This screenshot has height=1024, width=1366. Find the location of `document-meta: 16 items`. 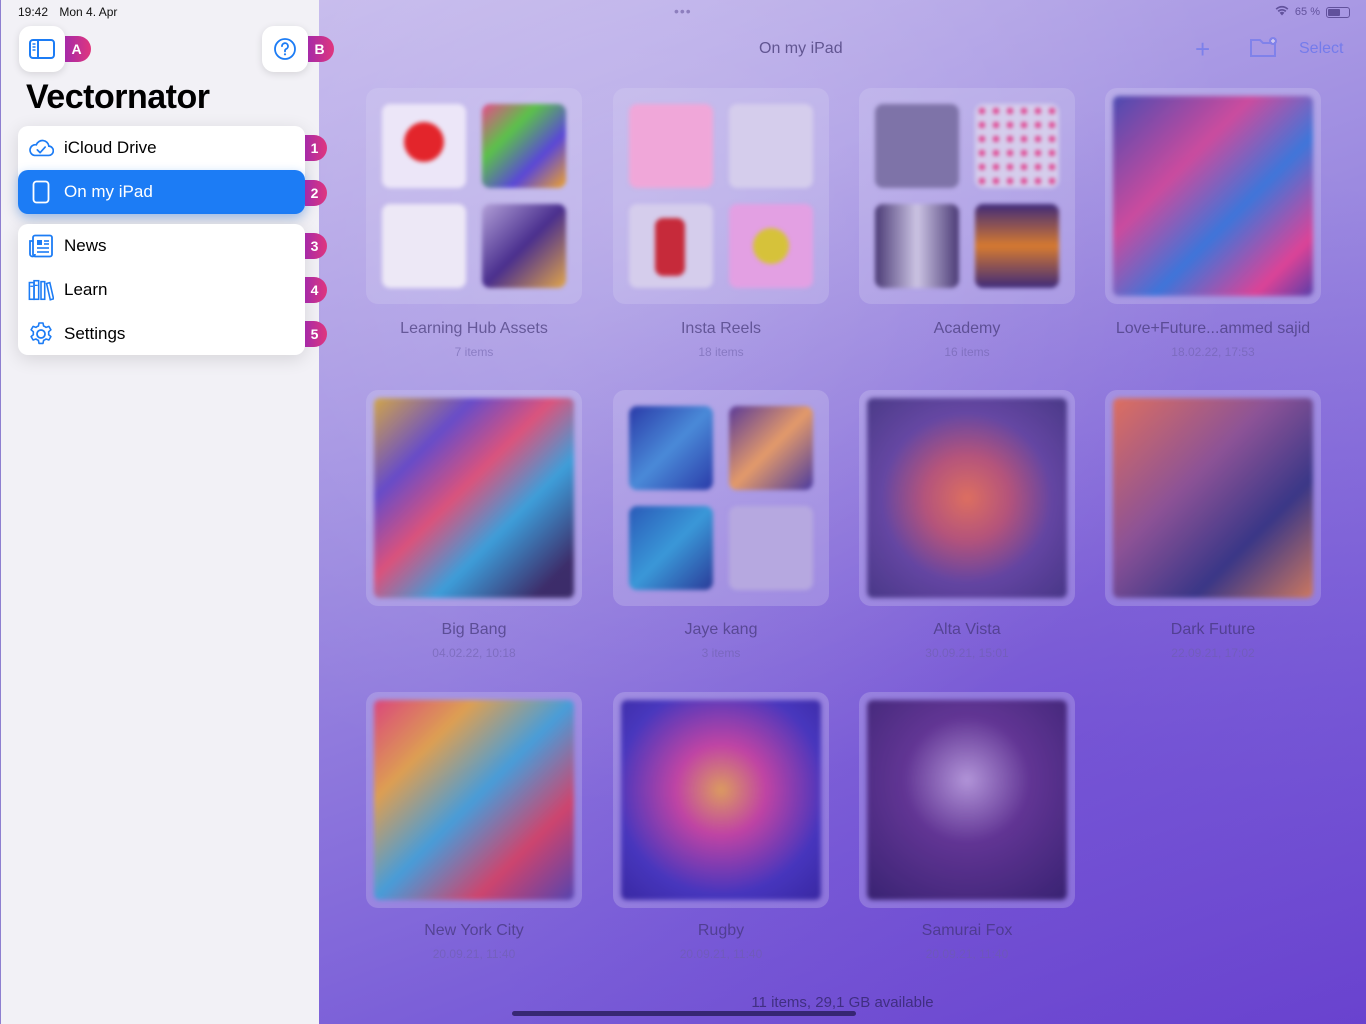

document-meta: 16 items is located at coordinates (967, 352).